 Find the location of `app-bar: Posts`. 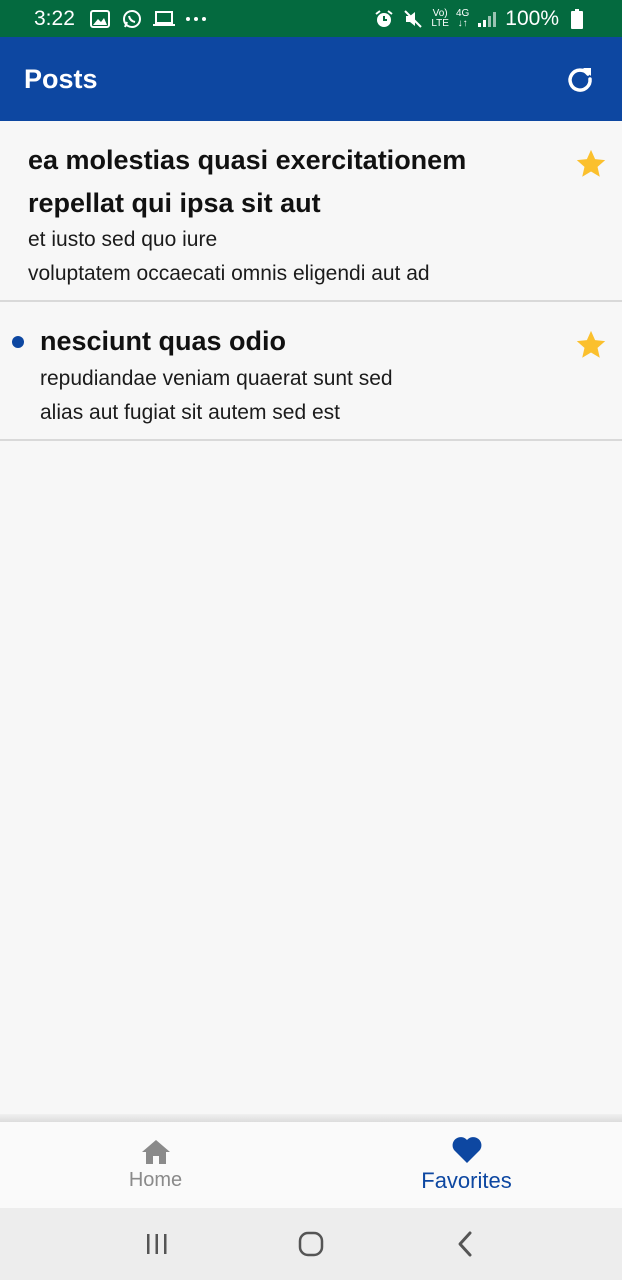

app-bar: Posts is located at coordinates (311, 79).